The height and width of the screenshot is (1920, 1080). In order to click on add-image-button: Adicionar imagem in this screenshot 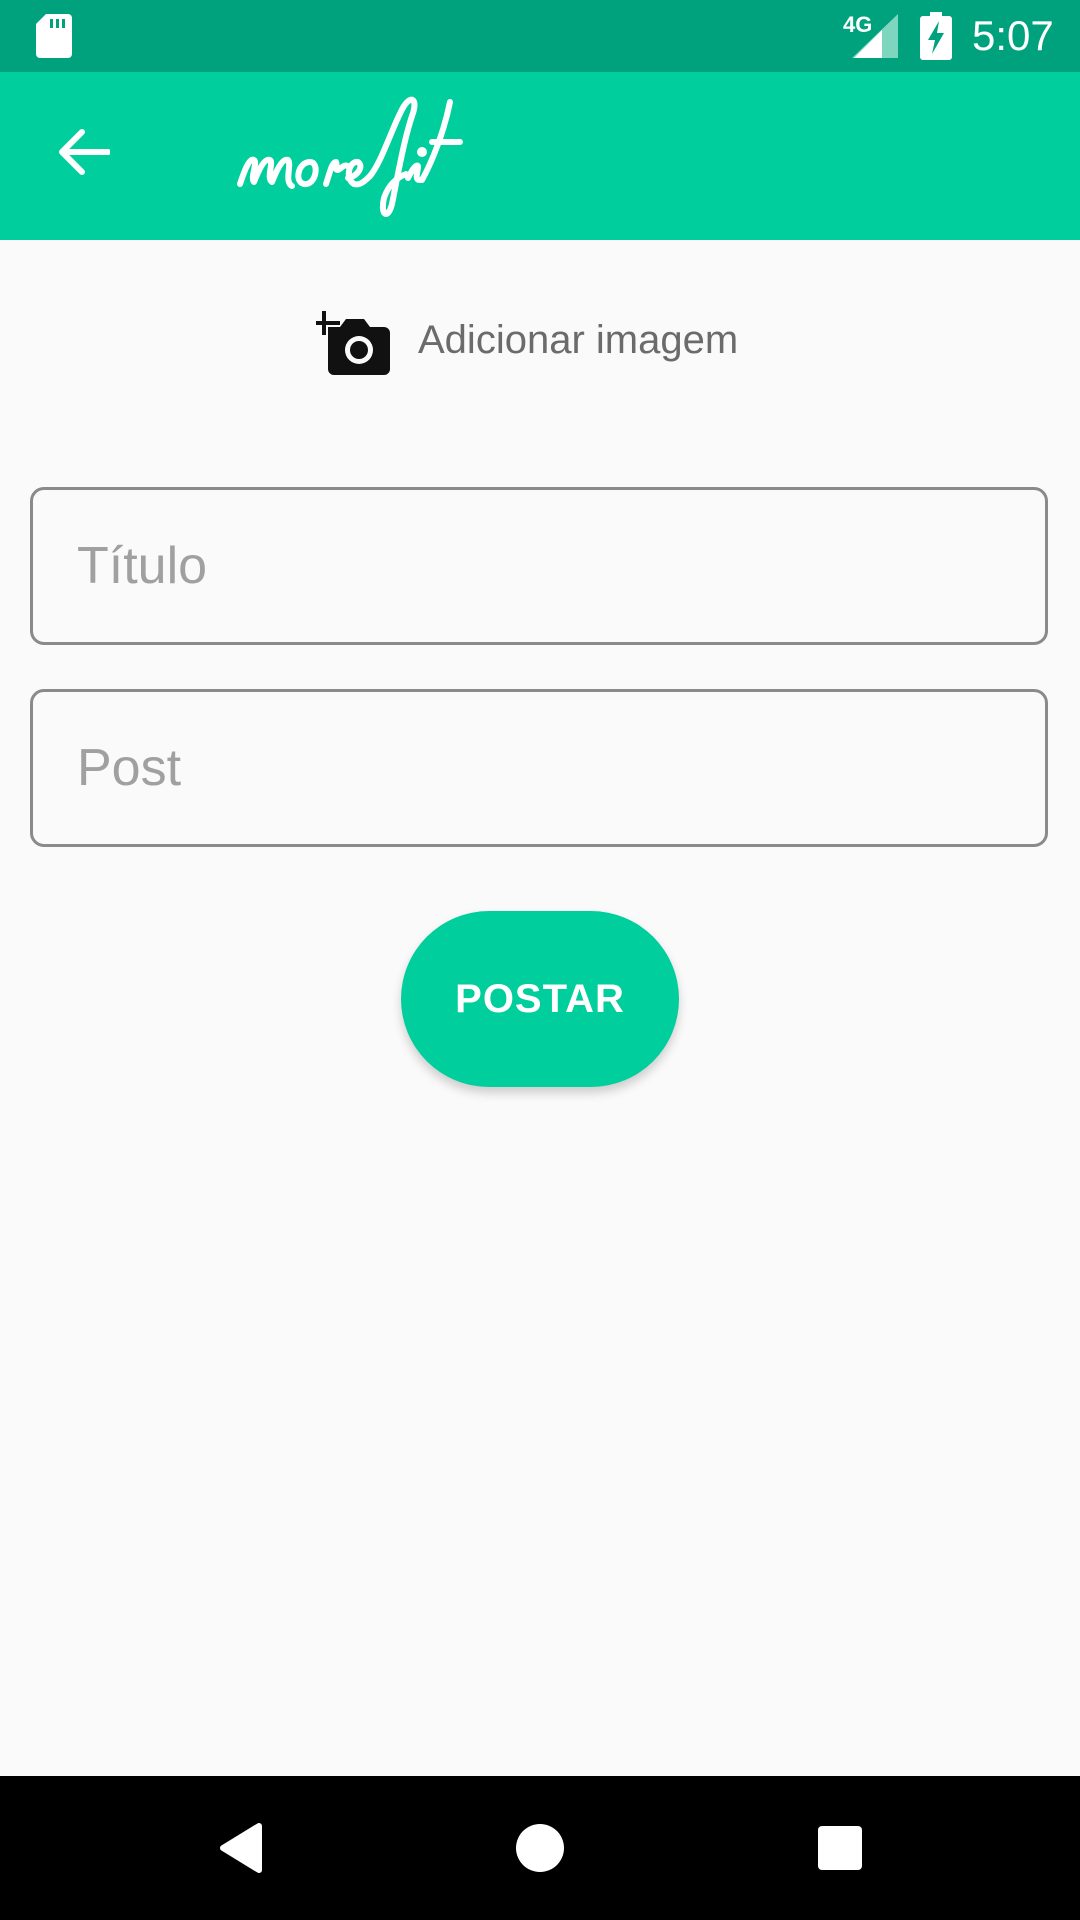, I will do `click(527, 340)`.